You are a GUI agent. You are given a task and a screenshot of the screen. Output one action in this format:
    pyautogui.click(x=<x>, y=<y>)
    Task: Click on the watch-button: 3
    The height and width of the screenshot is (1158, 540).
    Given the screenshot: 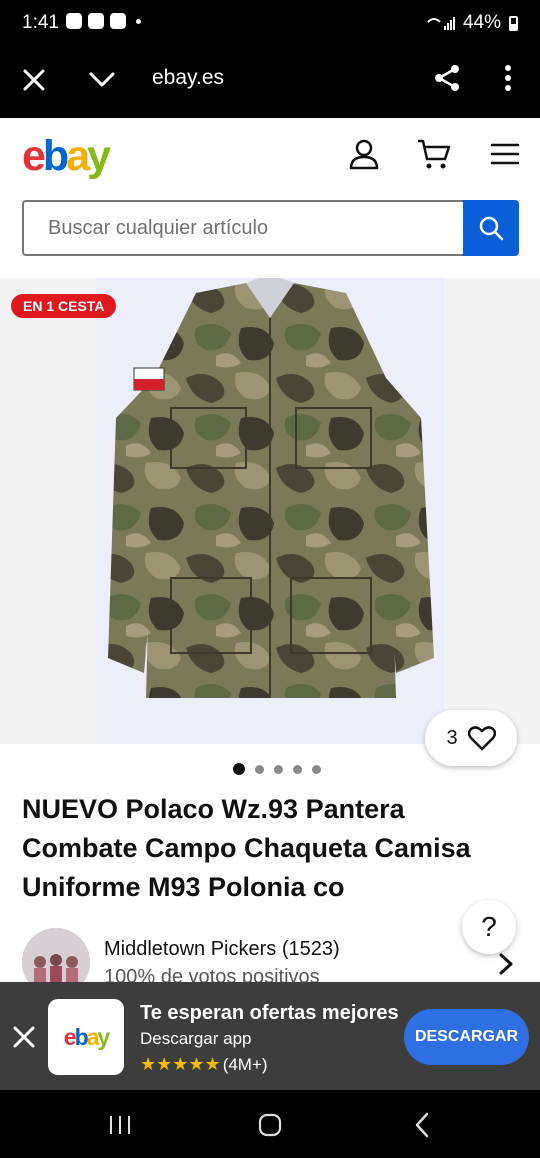 What is the action you would take?
    pyautogui.click(x=471, y=738)
    